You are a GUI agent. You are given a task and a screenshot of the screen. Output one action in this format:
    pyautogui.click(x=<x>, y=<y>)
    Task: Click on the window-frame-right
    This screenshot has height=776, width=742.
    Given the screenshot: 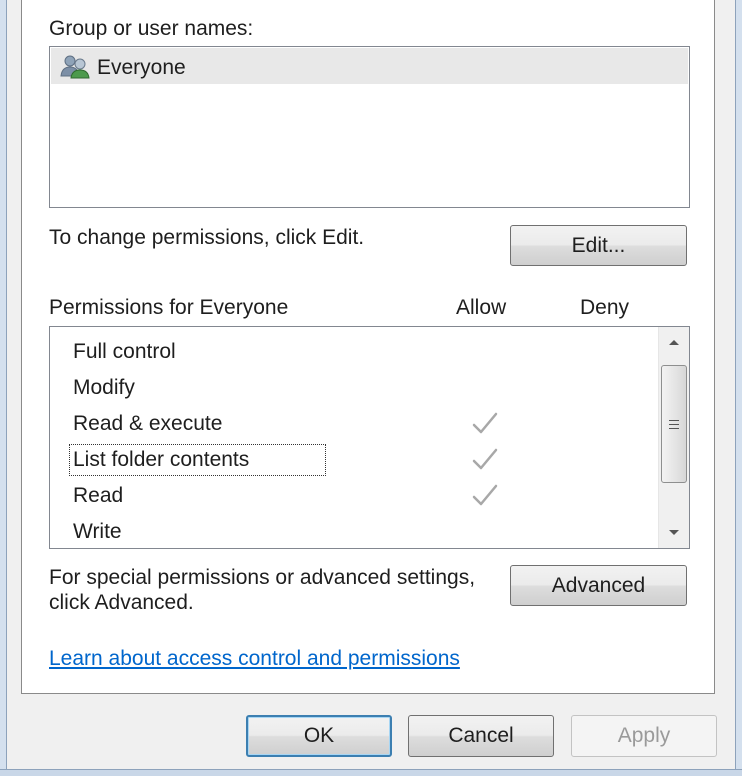 What is the action you would take?
    pyautogui.click(x=738, y=388)
    